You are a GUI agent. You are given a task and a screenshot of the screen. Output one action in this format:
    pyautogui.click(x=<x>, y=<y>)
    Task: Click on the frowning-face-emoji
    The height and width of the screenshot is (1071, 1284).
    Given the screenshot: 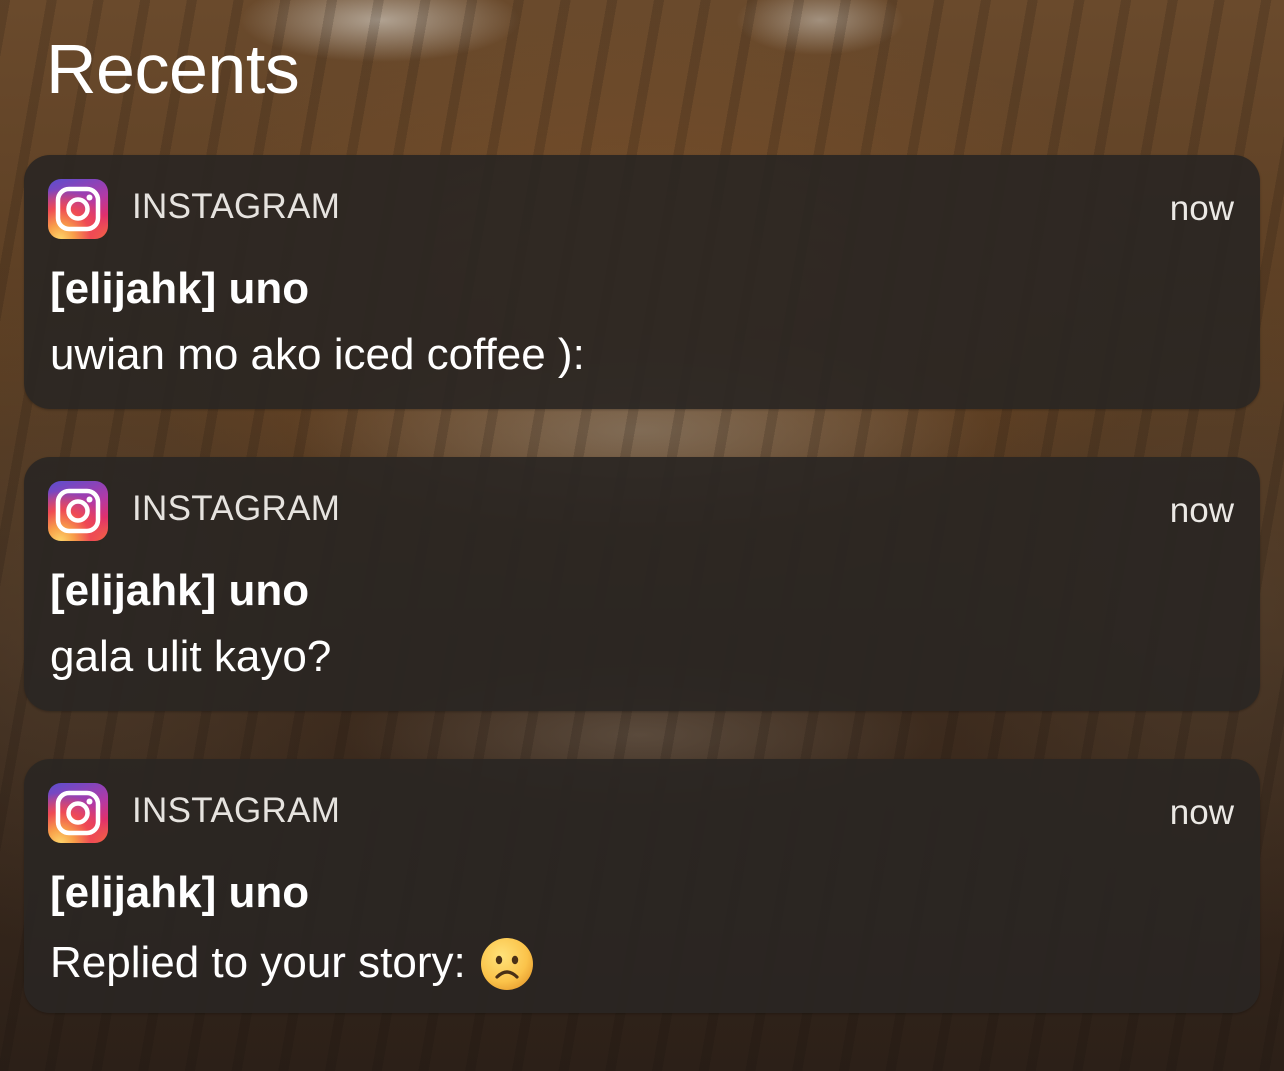 What is the action you would take?
    pyautogui.click(x=506, y=964)
    